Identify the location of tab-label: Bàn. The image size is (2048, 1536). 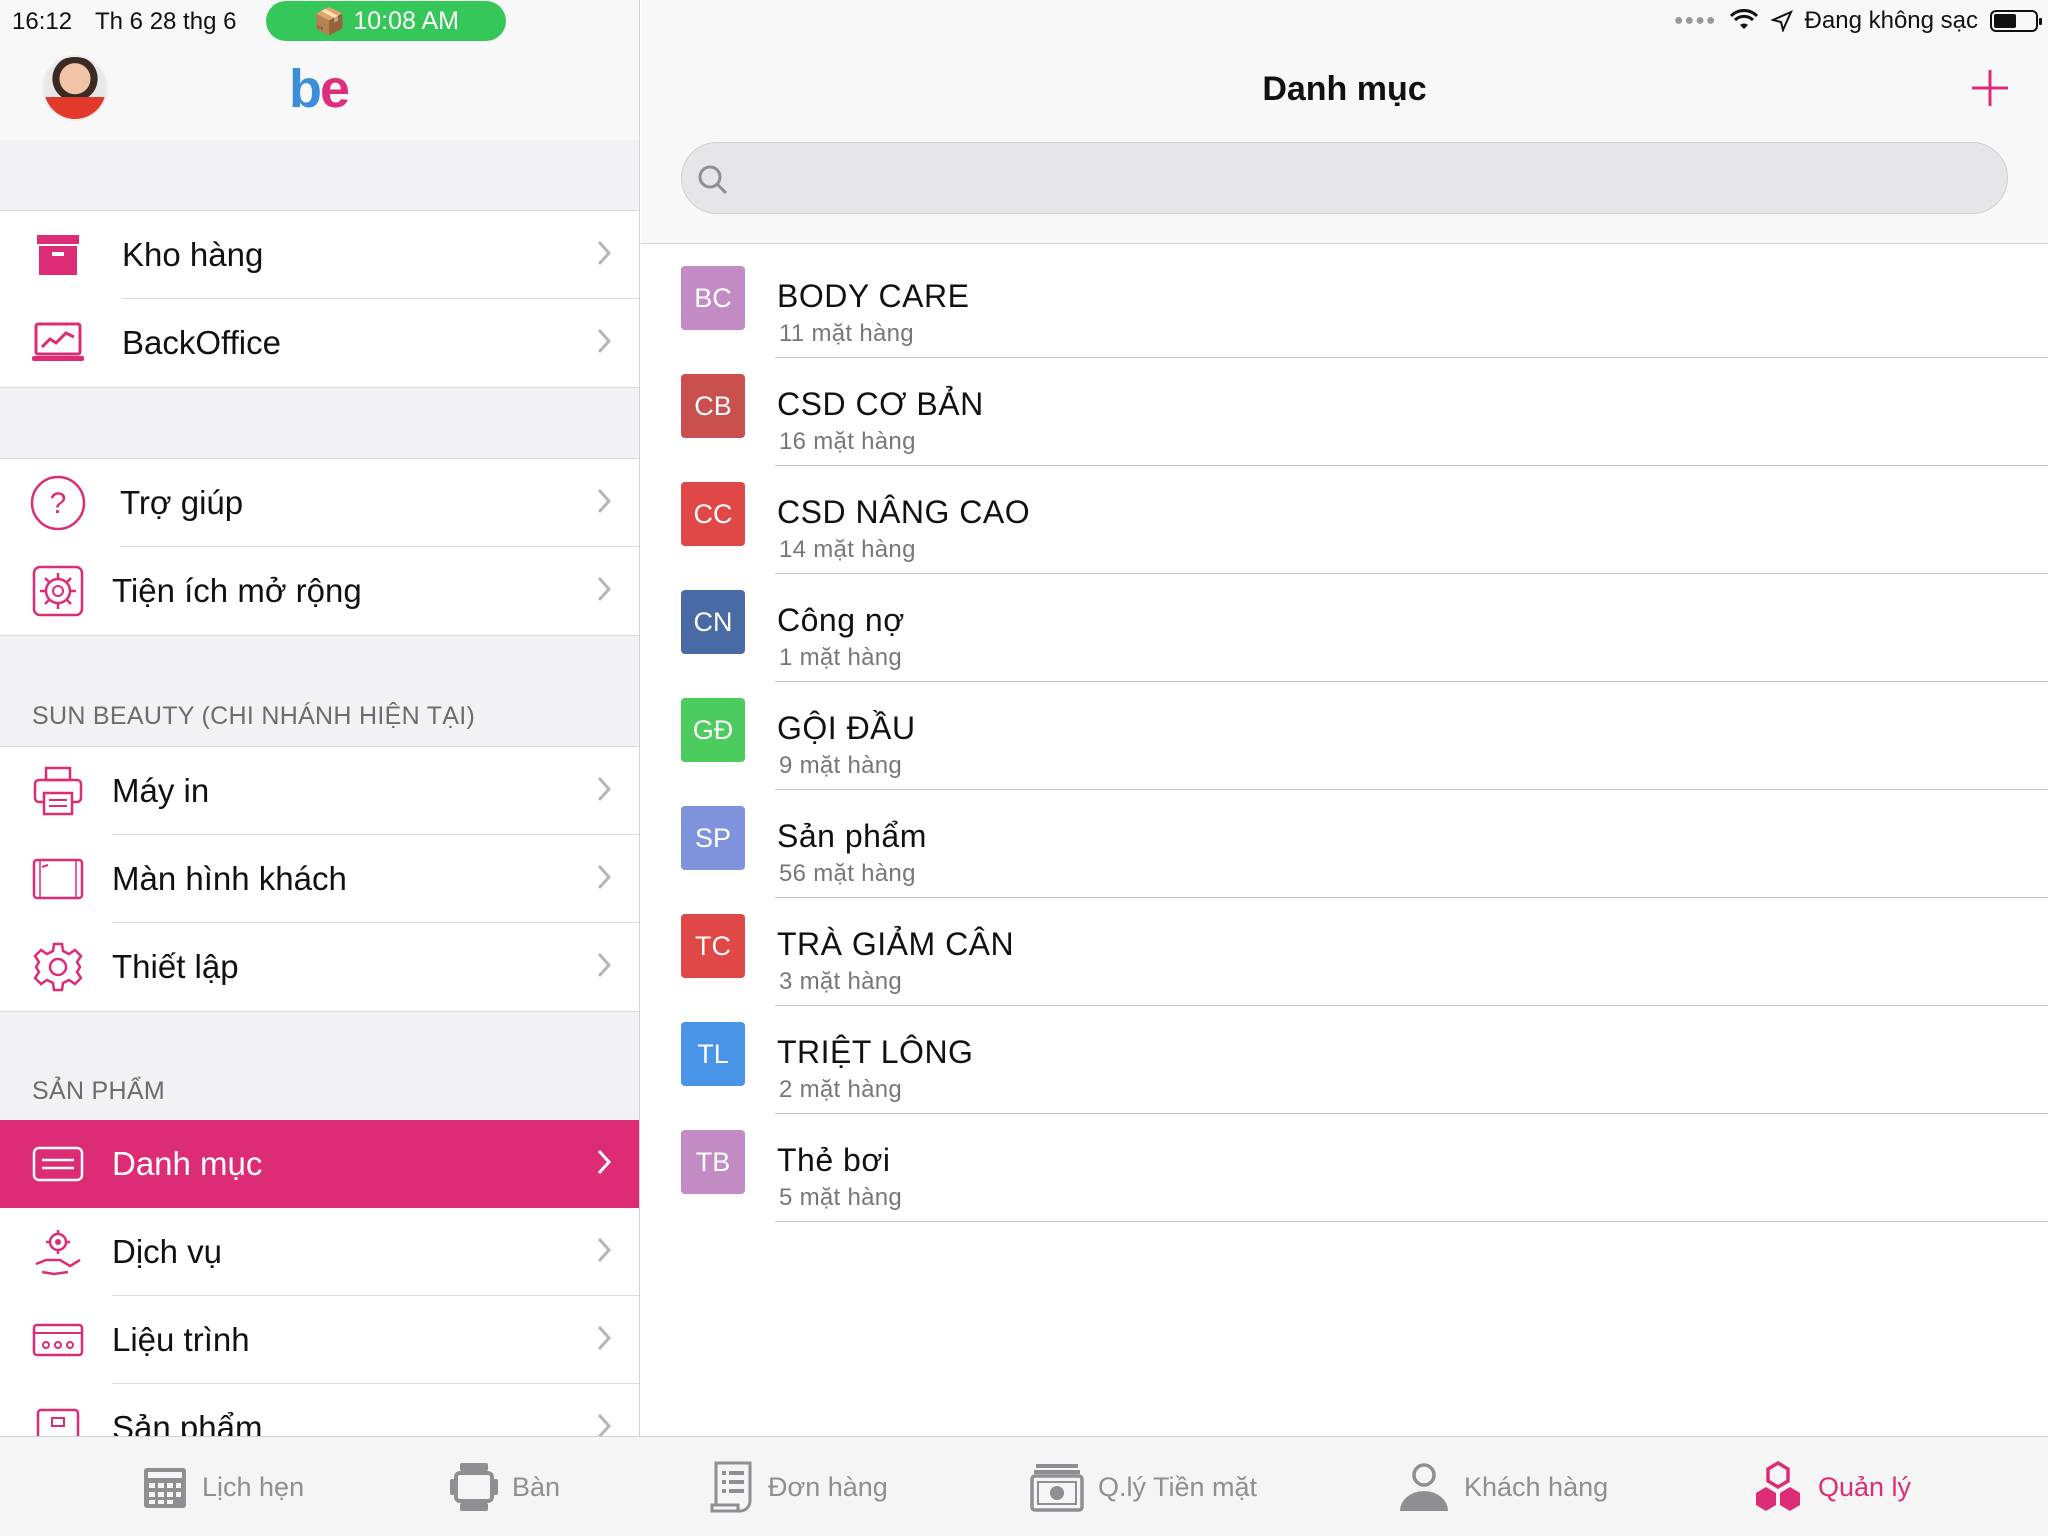
(536, 1486).